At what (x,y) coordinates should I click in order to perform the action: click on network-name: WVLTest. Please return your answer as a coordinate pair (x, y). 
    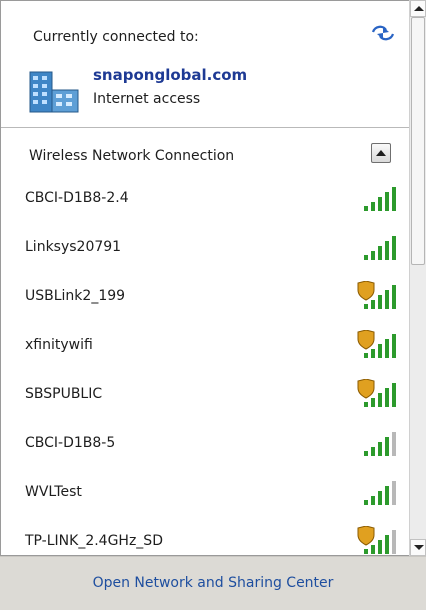
    Looking at the image, I should click on (53, 492).